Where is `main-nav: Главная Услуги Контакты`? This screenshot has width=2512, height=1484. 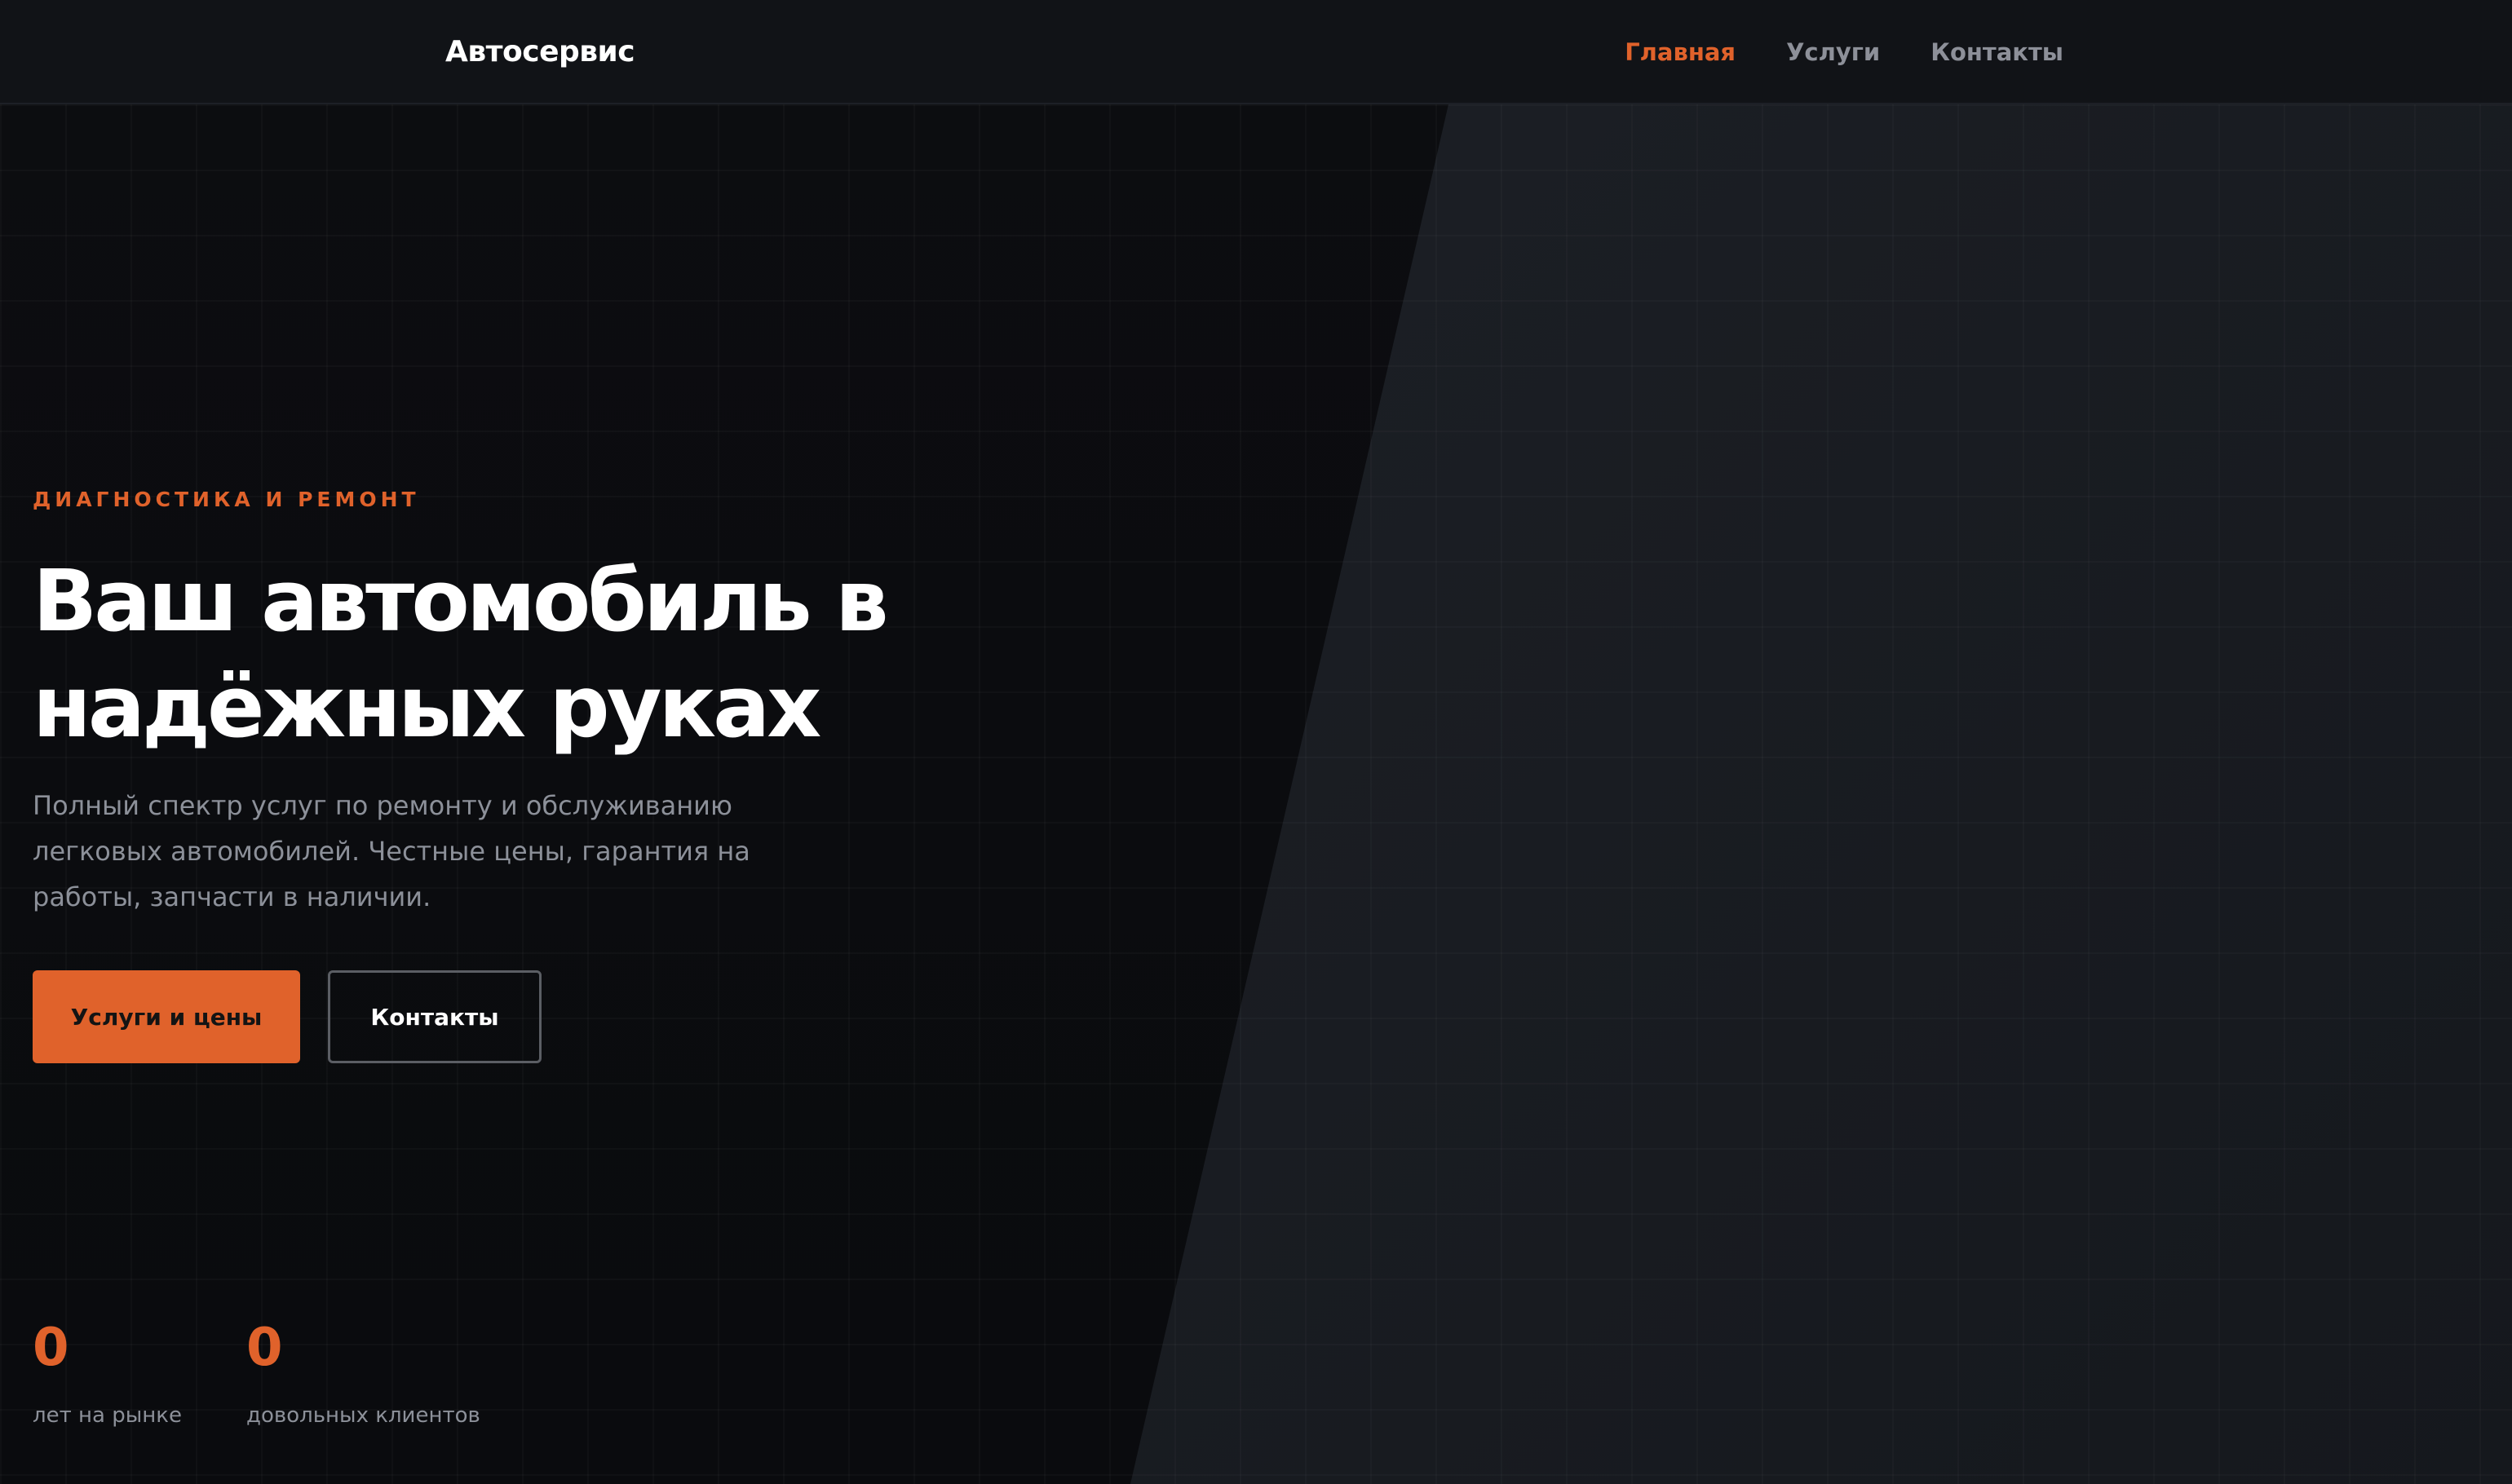
main-nav: Главная Услуги Контакты is located at coordinates (1844, 52).